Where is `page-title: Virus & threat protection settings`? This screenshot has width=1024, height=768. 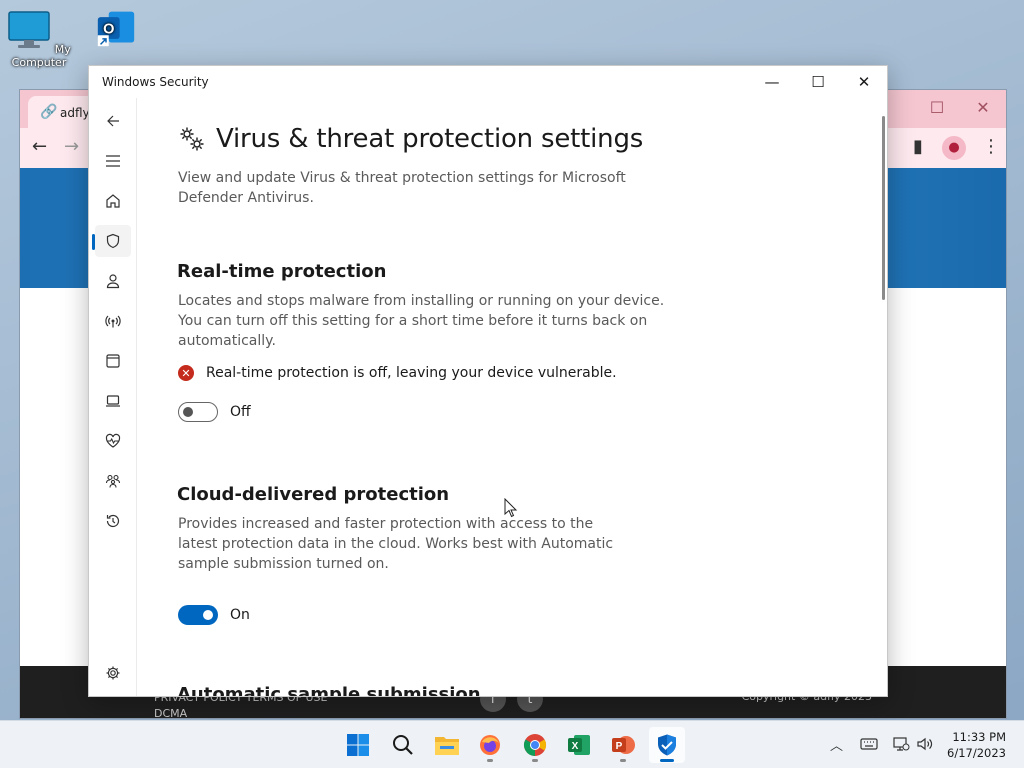 page-title: Virus & threat protection settings is located at coordinates (430, 139).